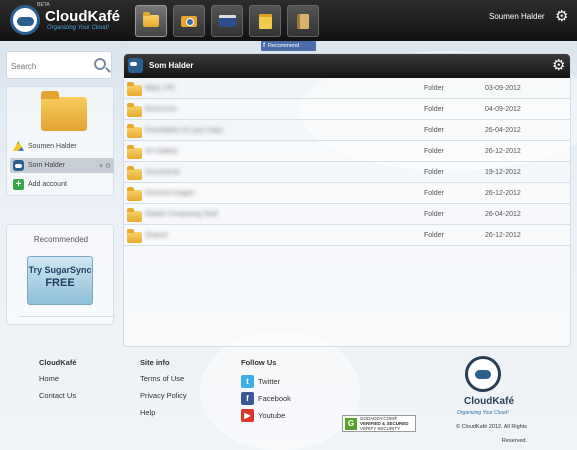 The width and height of the screenshot is (577, 450). I want to click on tab-files, so click(151, 21).